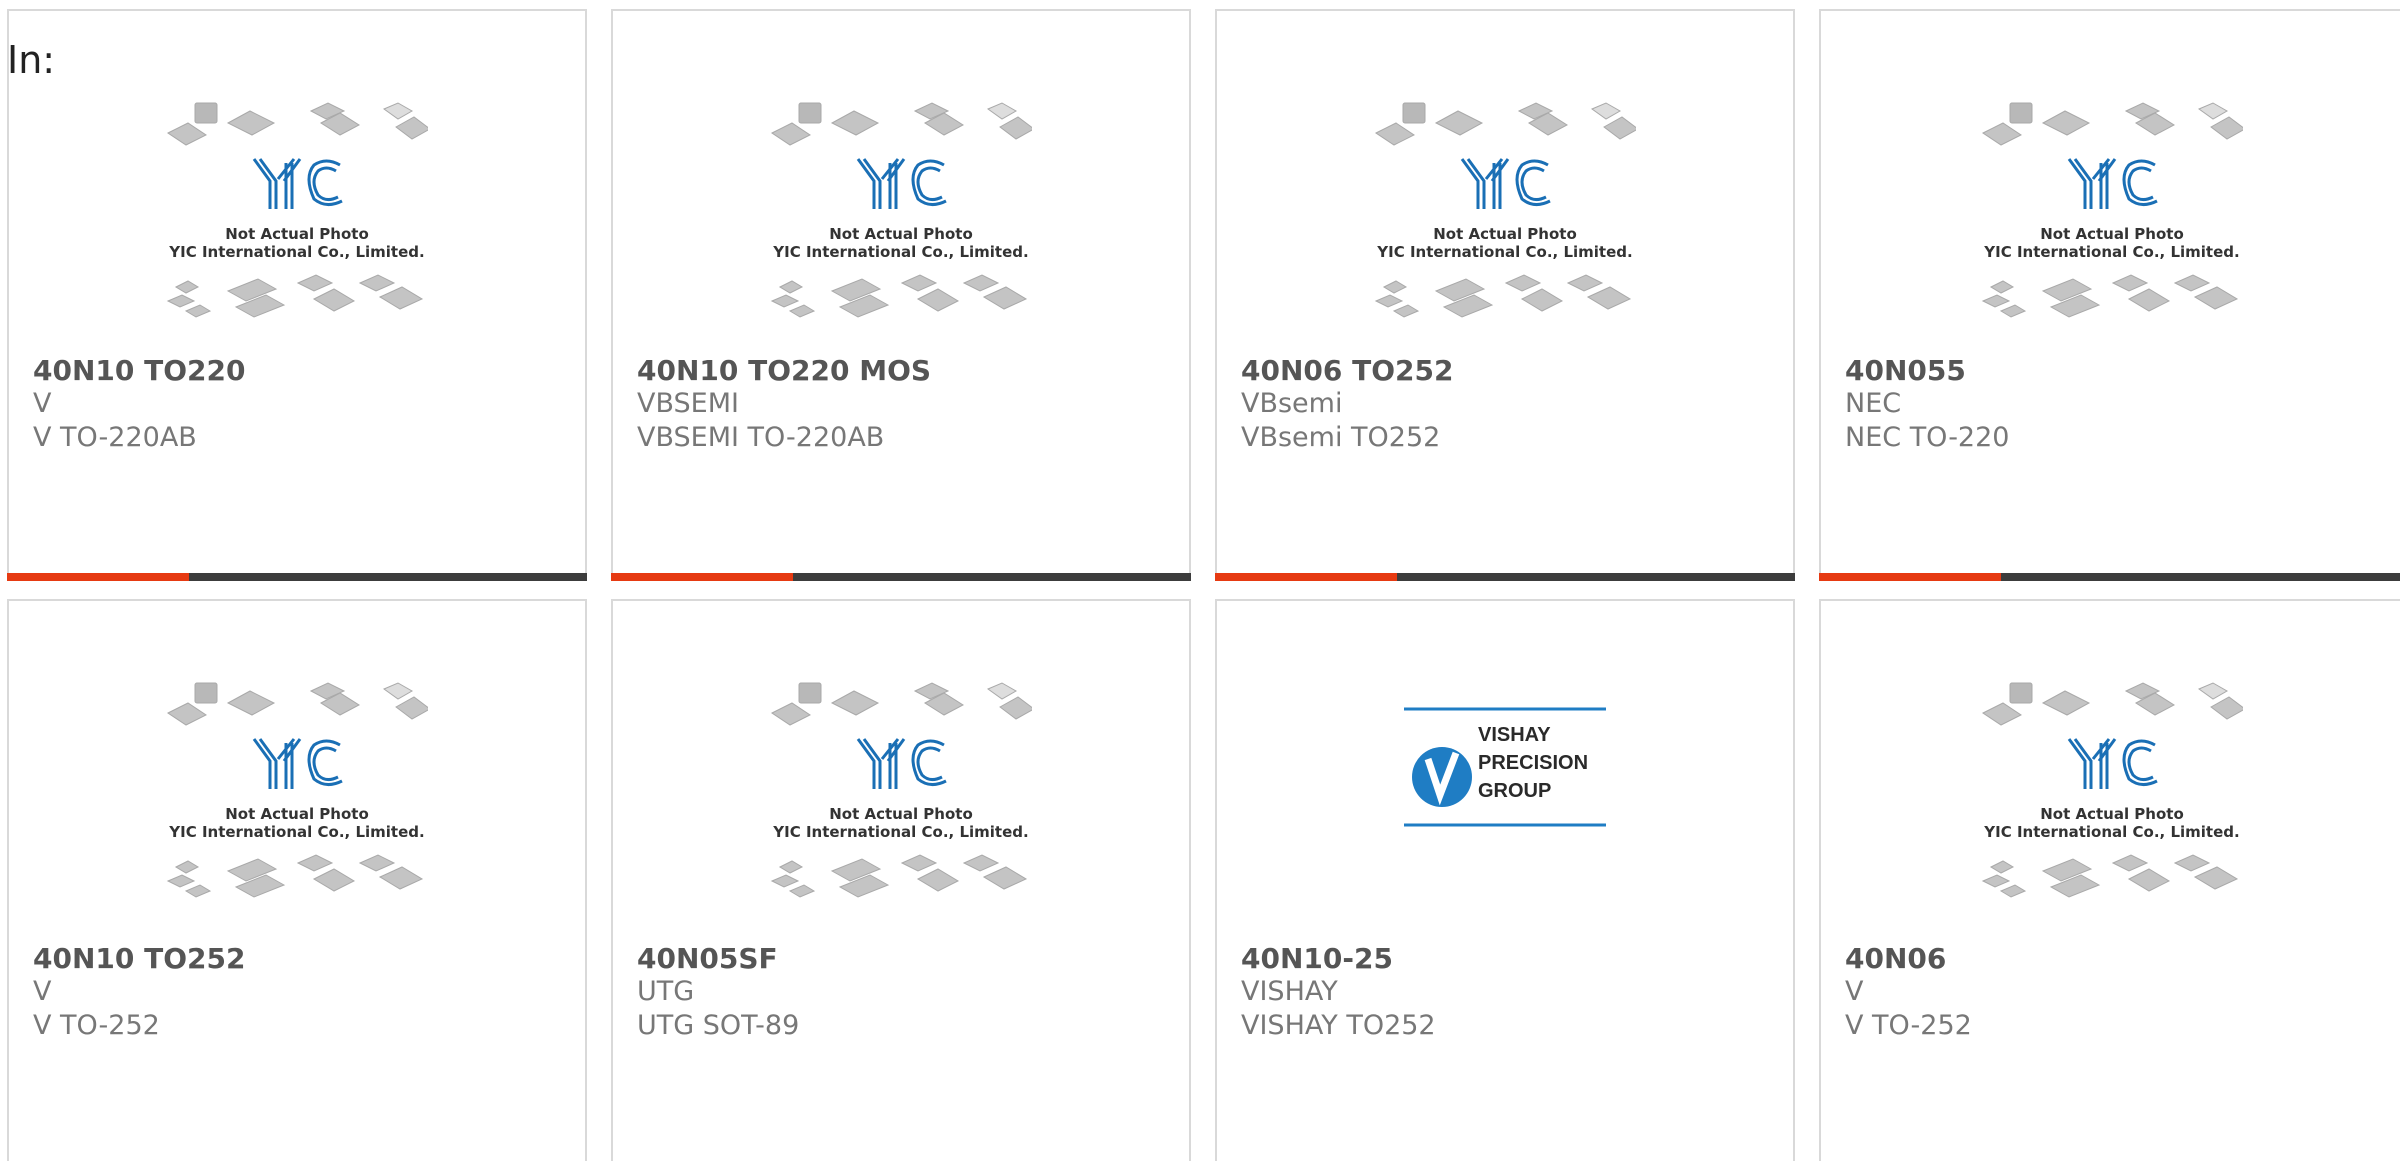 The height and width of the screenshot is (1161, 2400). What do you see at coordinates (761, 437) in the screenshot?
I see `product-package: VBSEMI TO-220AB` at bounding box center [761, 437].